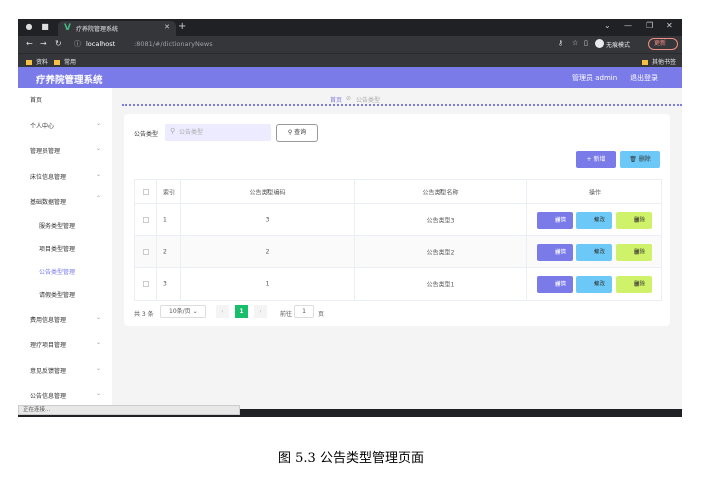  I want to click on logout-link: 退出登录, so click(644, 78).